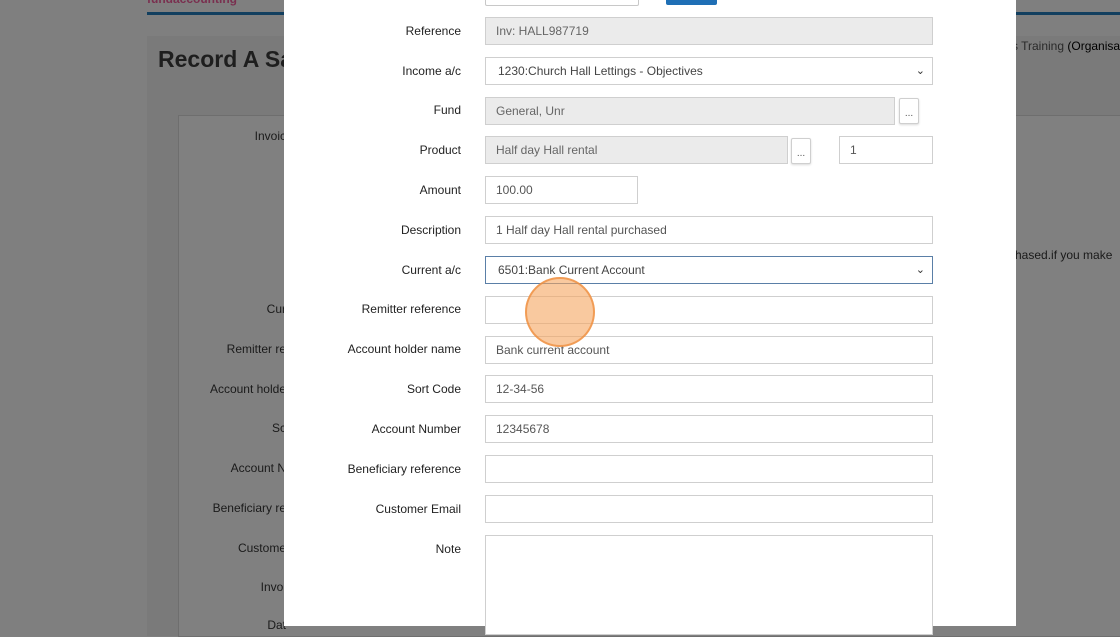  What do you see at coordinates (886, 150) in the screenshot?
I see `quantity-input: 1` at bounding box center [886, 150].